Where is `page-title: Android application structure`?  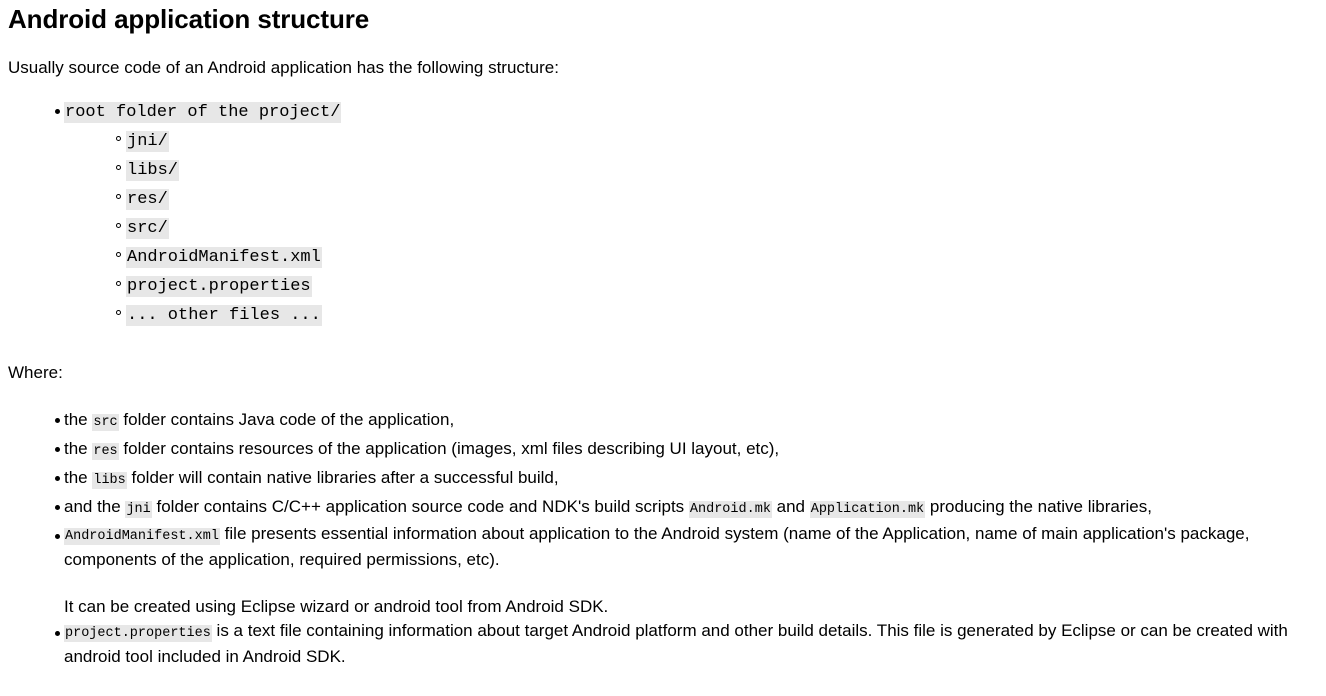
page-title: Android application structure is located at coordinates (189, 19).